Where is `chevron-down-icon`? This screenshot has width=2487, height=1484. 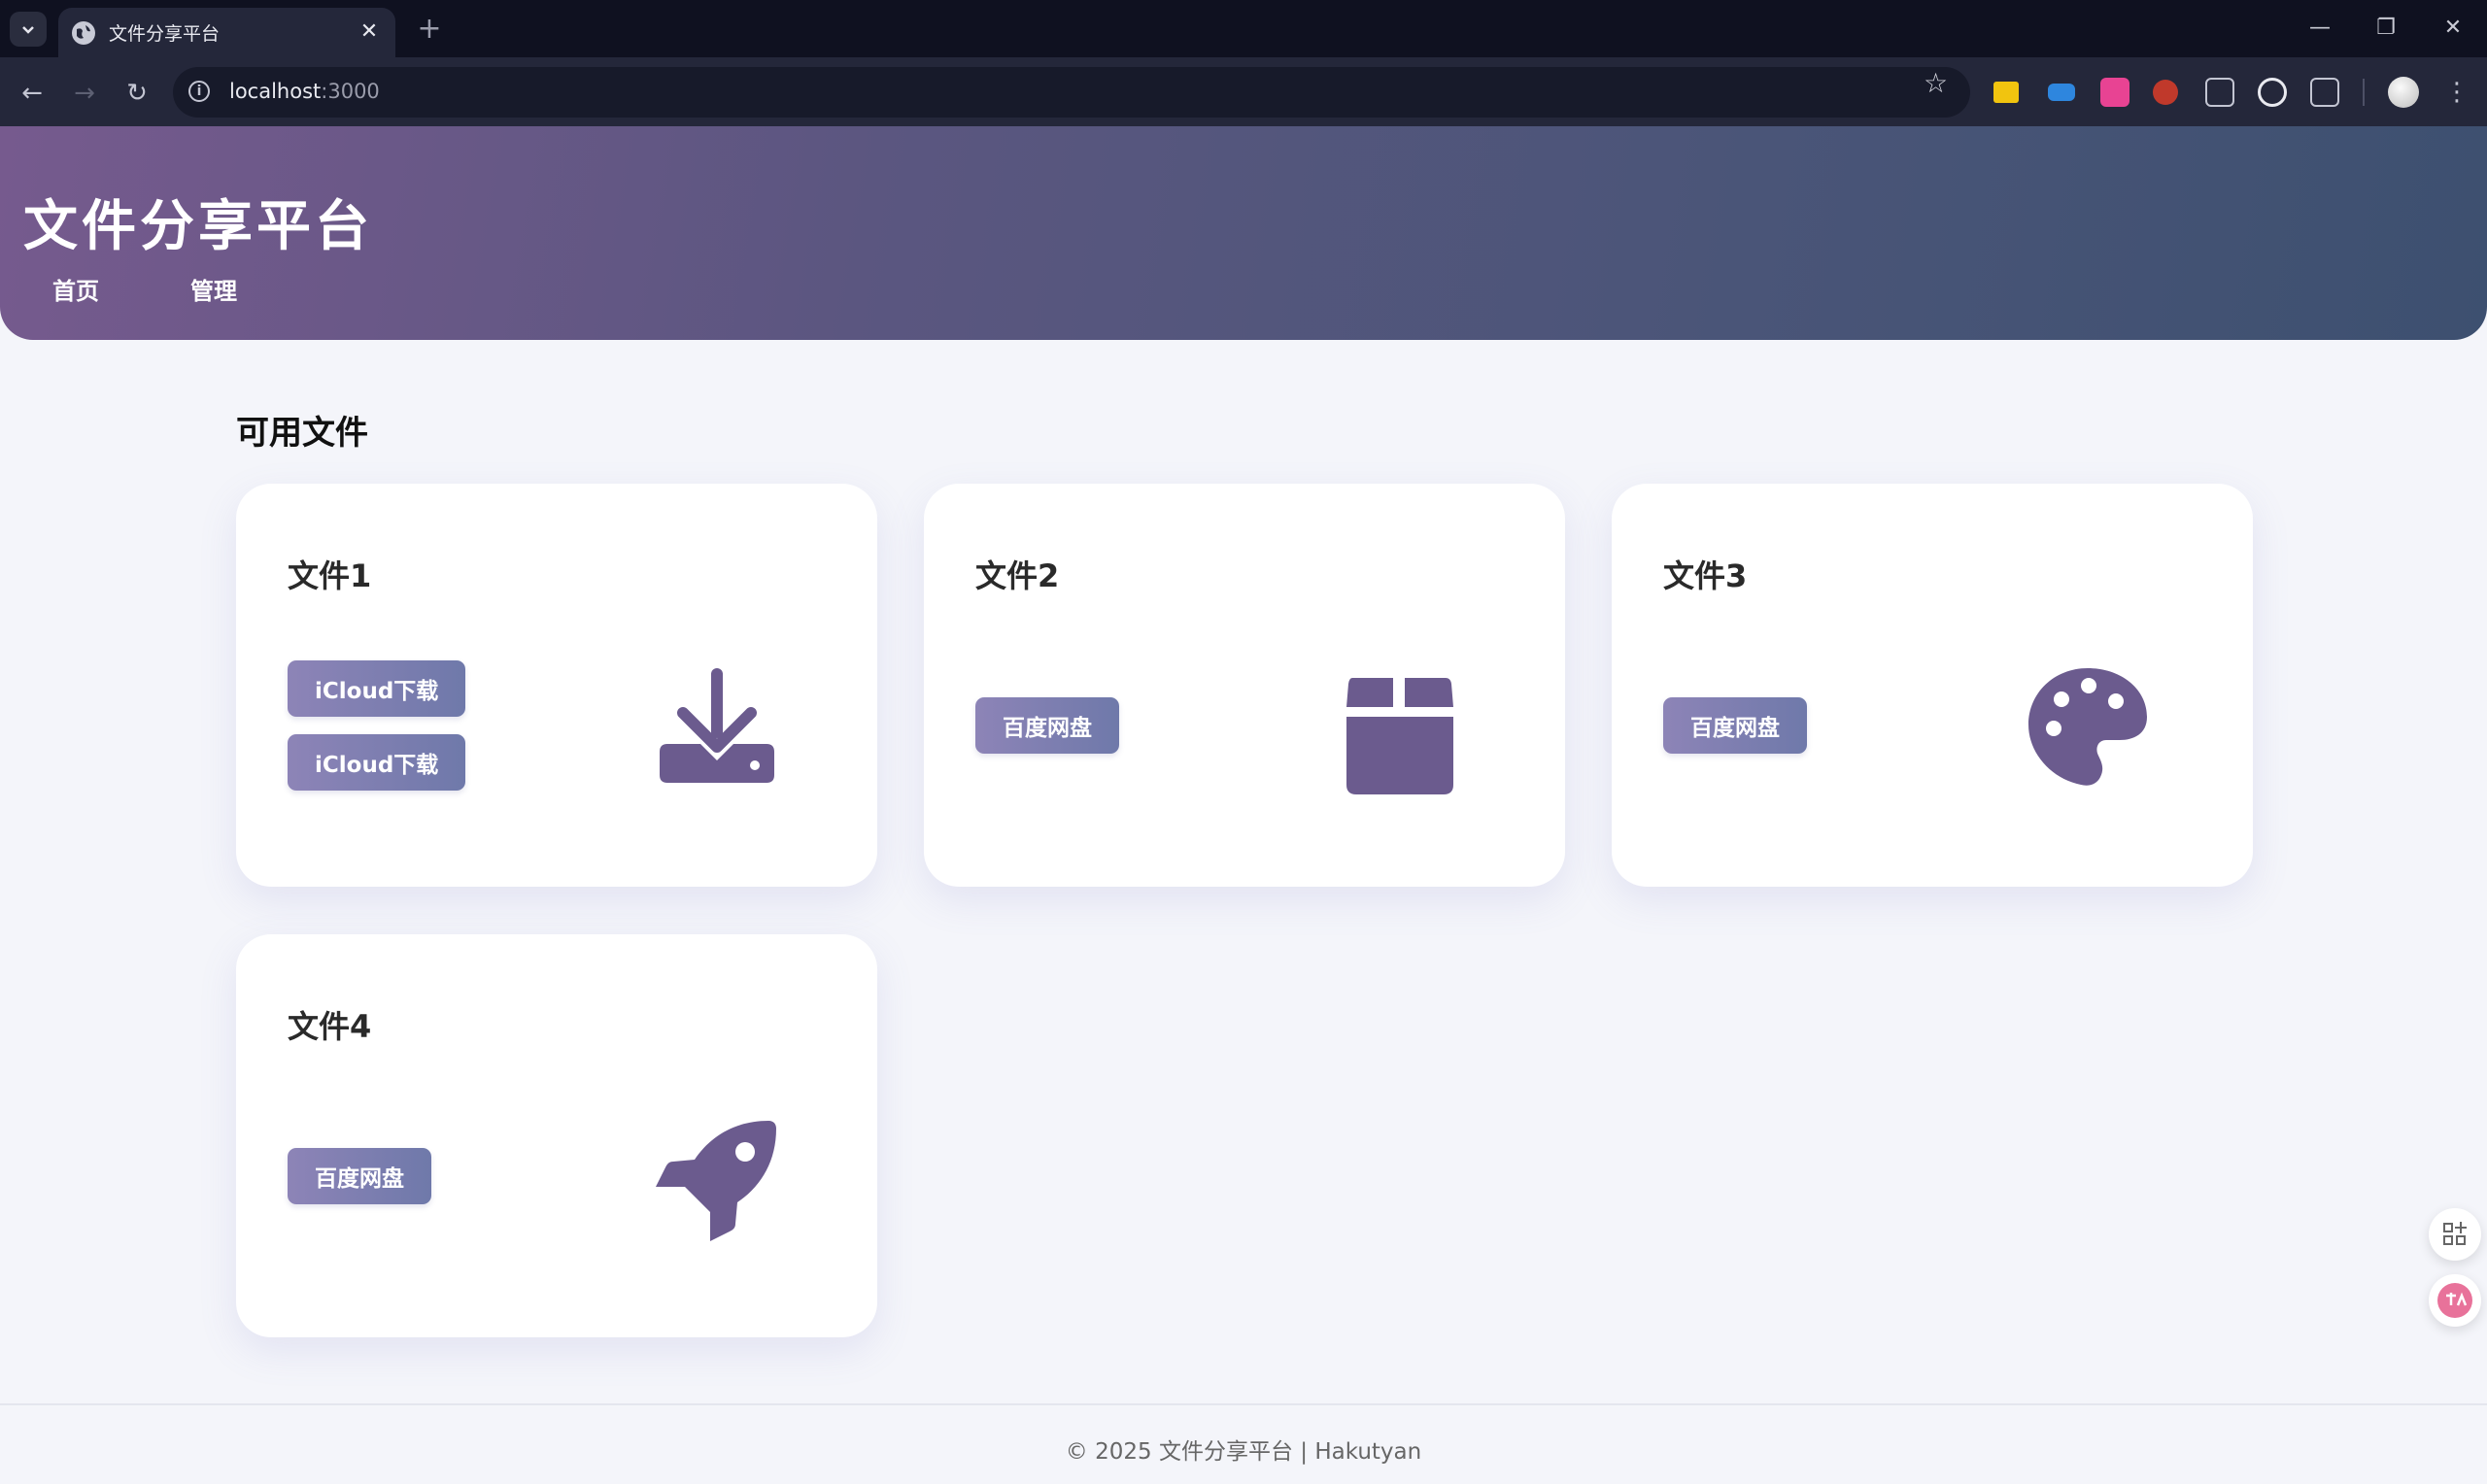
chevron-down-icon is located at coordinates (28, 30).